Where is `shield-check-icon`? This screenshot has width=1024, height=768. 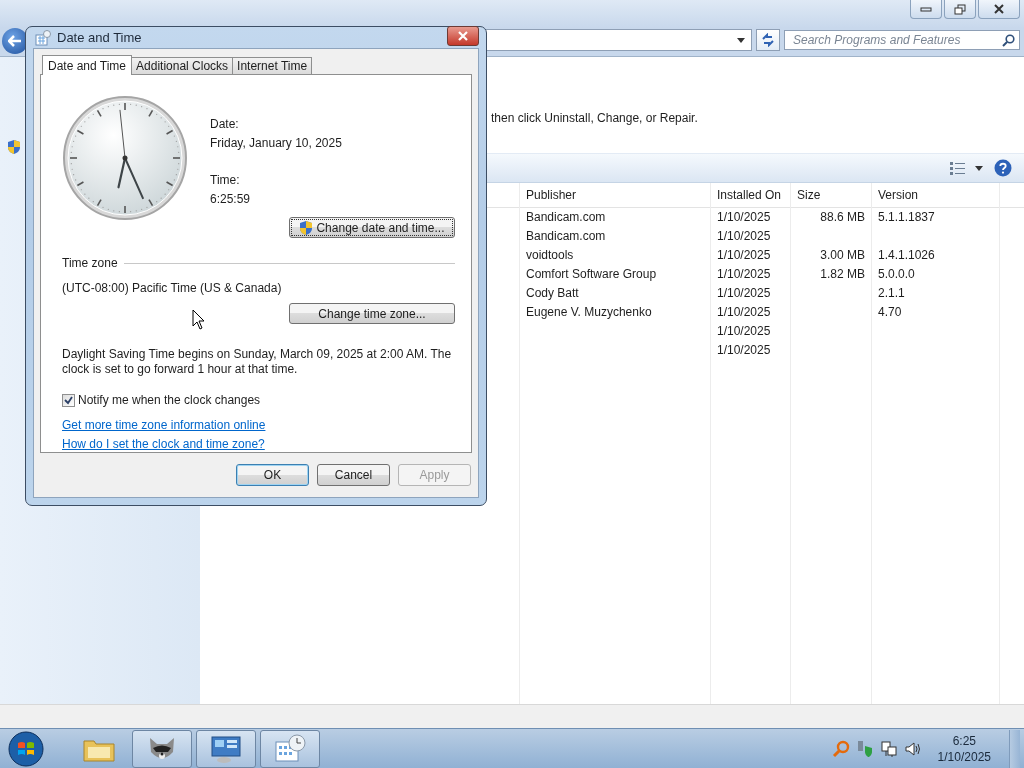 shield-check-icon is located at coordinates (864, 749).